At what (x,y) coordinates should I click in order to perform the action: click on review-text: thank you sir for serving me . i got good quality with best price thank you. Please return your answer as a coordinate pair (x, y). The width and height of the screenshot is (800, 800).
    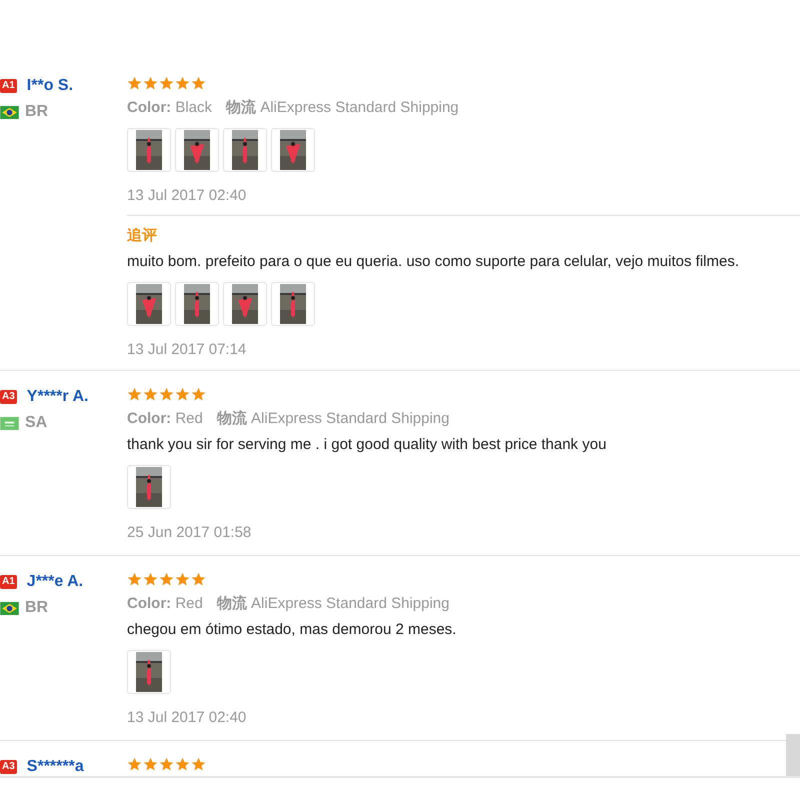
    Looking at the image, I should click on (367, 445).